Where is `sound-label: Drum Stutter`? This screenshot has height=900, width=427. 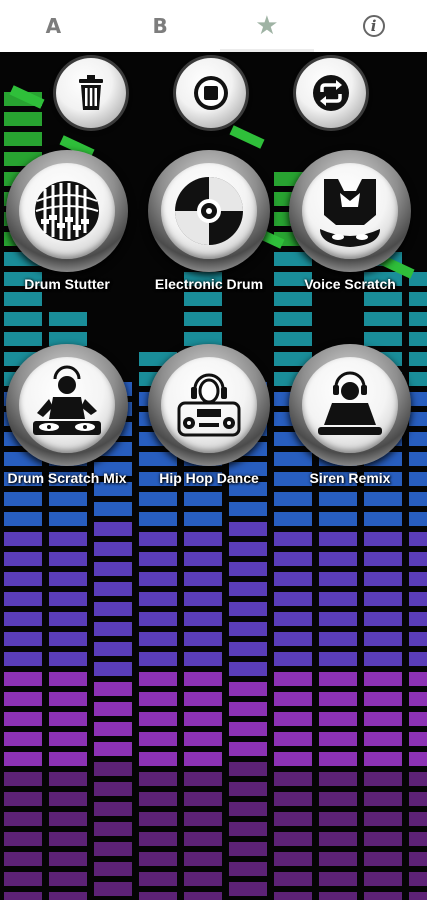 sound-label: Drum Stutter is located at coordinates (67, 284).